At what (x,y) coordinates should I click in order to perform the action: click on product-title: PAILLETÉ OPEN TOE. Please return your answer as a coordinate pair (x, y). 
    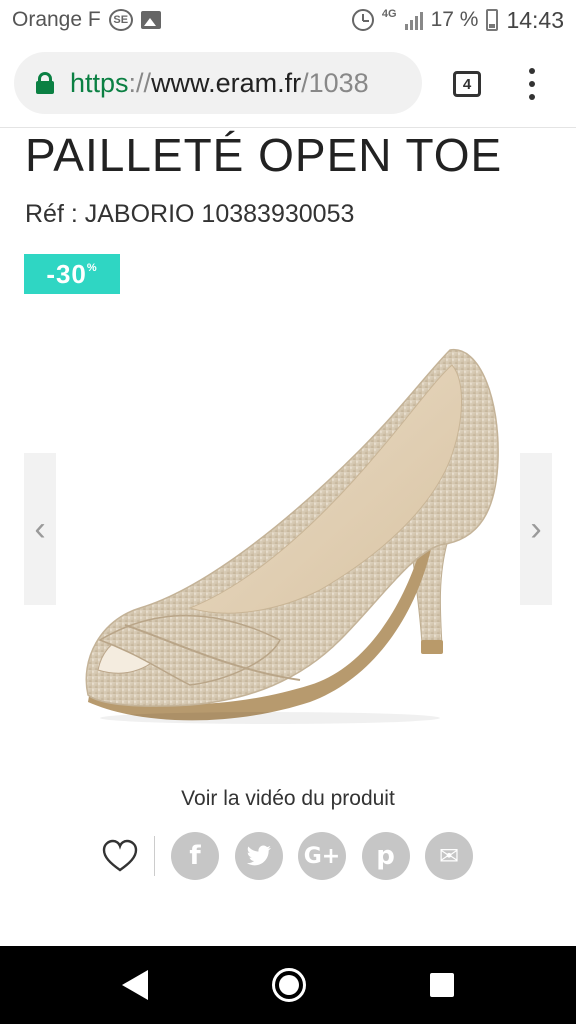
    Looking at the image, I should click on (264, 155).